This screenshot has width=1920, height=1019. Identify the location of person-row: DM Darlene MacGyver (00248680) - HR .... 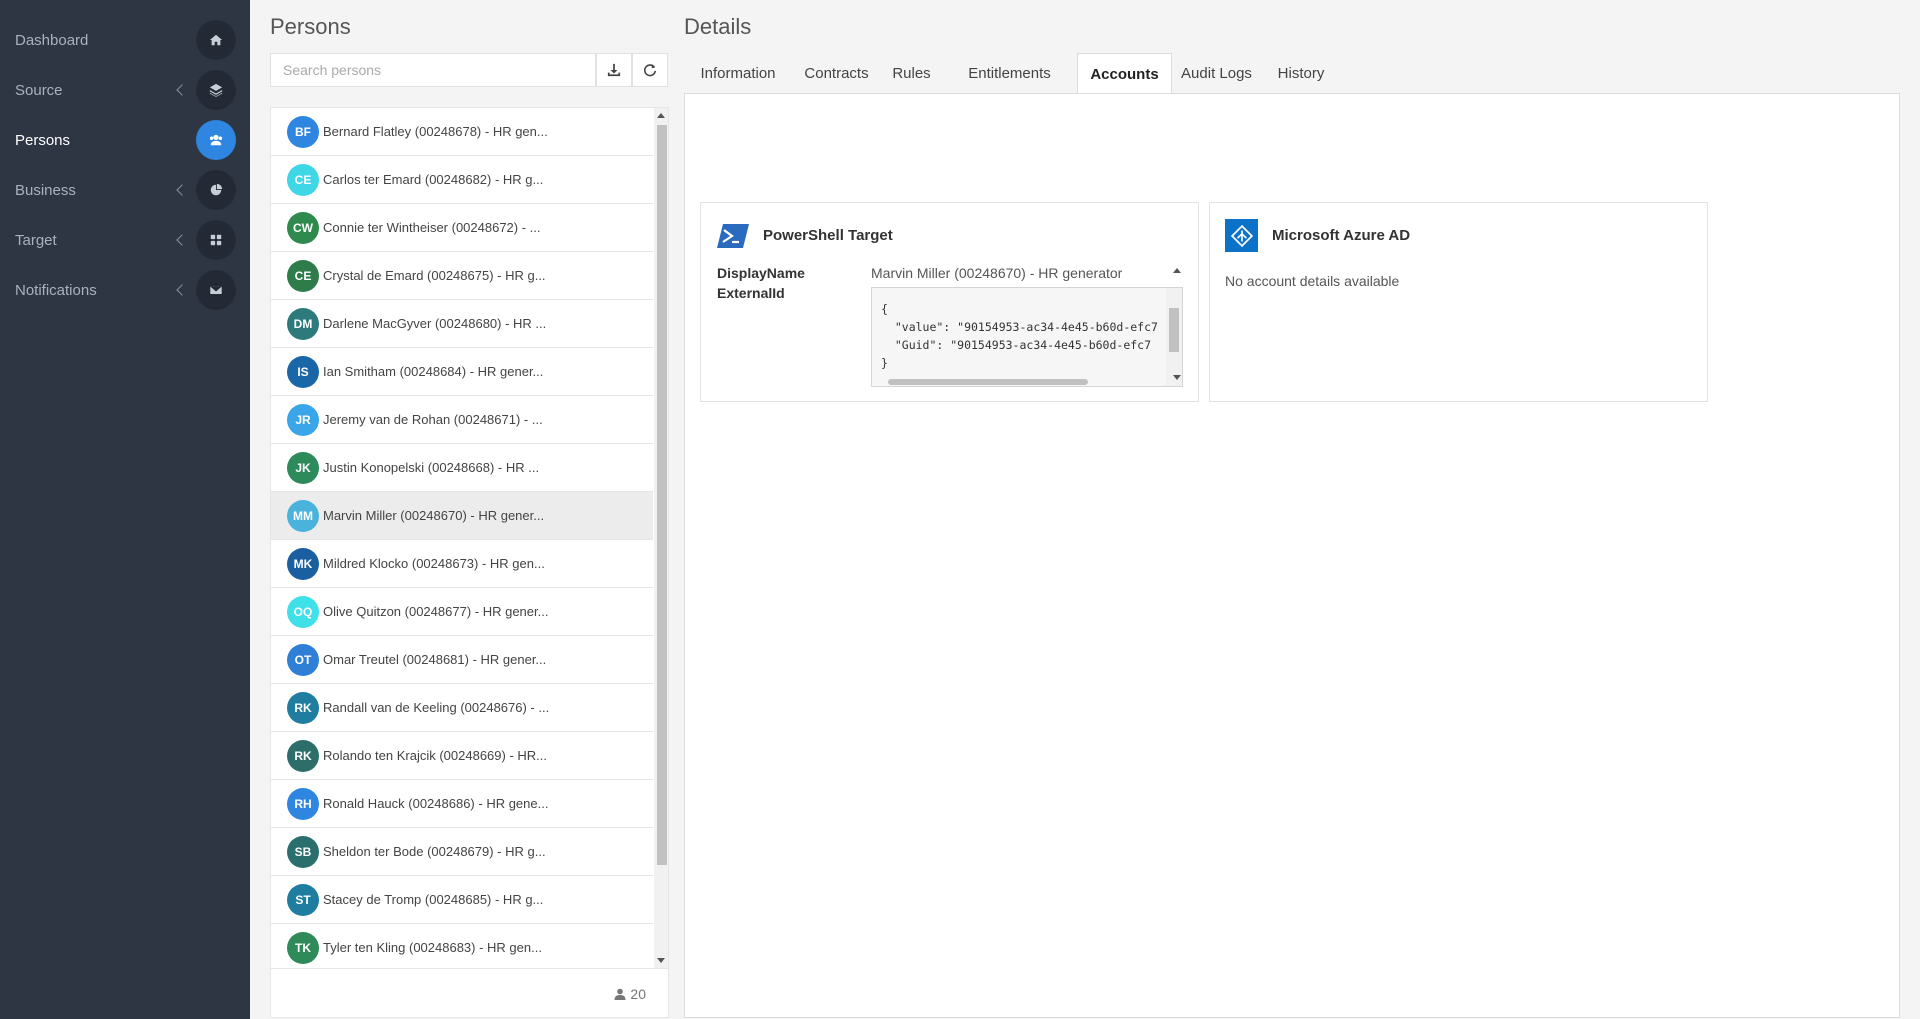
(462, 324).